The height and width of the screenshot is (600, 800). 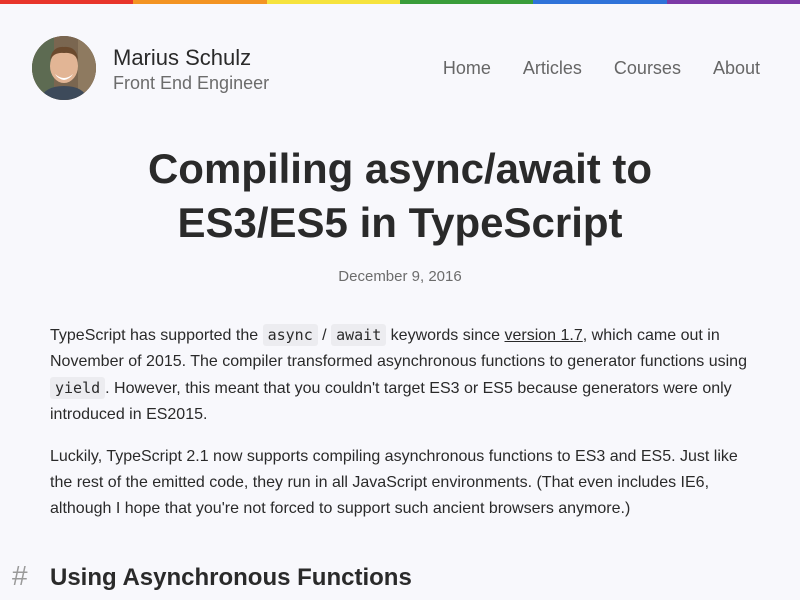 I want to click on section-heading: # Using Asynchronous Functions, so click(x=212, y=578).